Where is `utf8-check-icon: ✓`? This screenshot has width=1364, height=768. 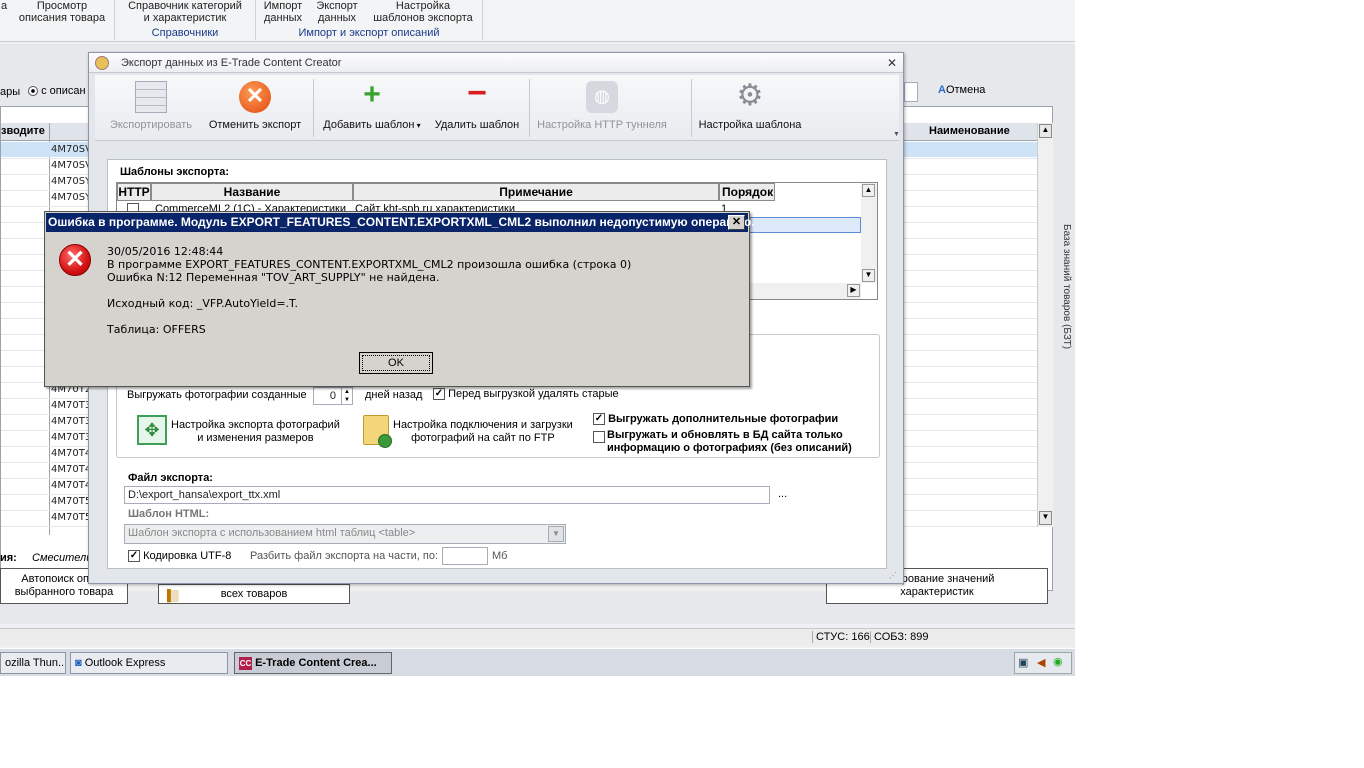
utf8-check-icon: ✓ is located at coordinates (134, 556).